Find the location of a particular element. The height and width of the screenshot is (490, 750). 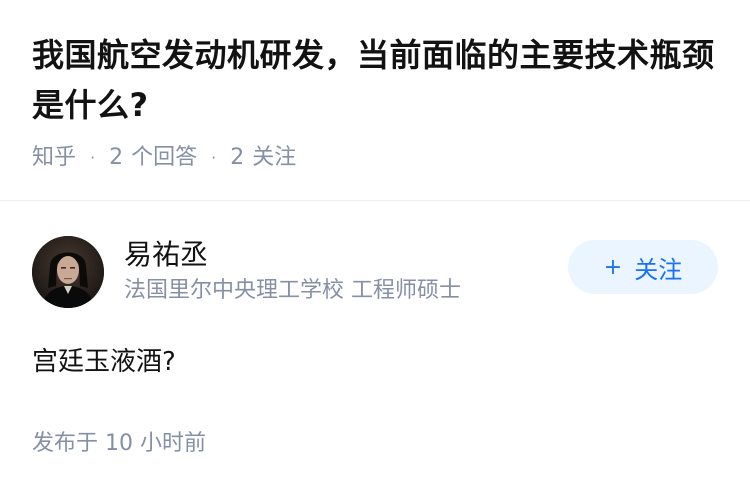

source-label: 知乎 is located at coordinates (54, 158).